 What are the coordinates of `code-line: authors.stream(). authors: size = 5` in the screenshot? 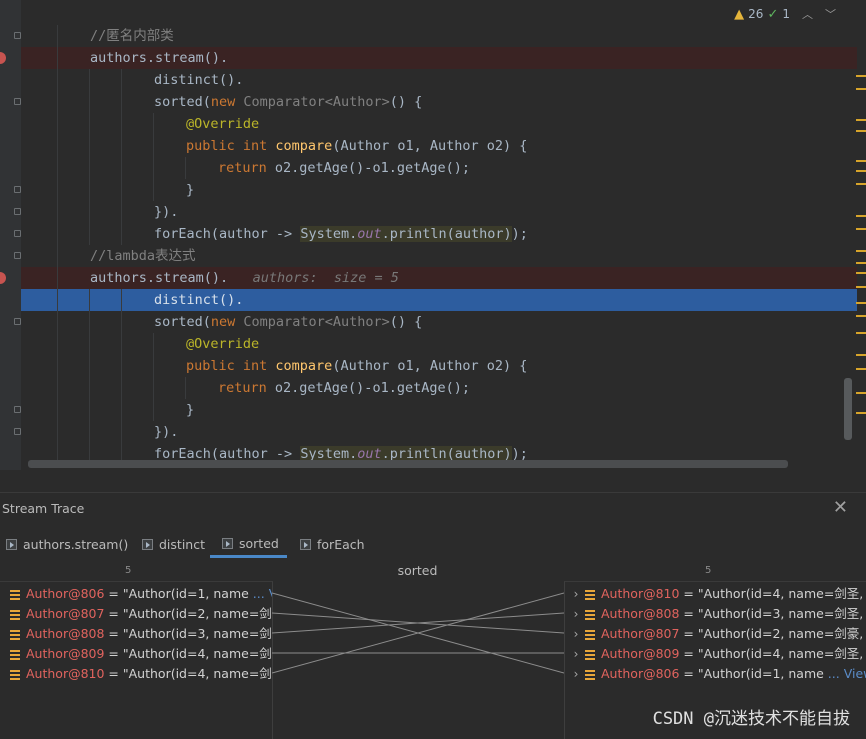 It's located at (439, 278).